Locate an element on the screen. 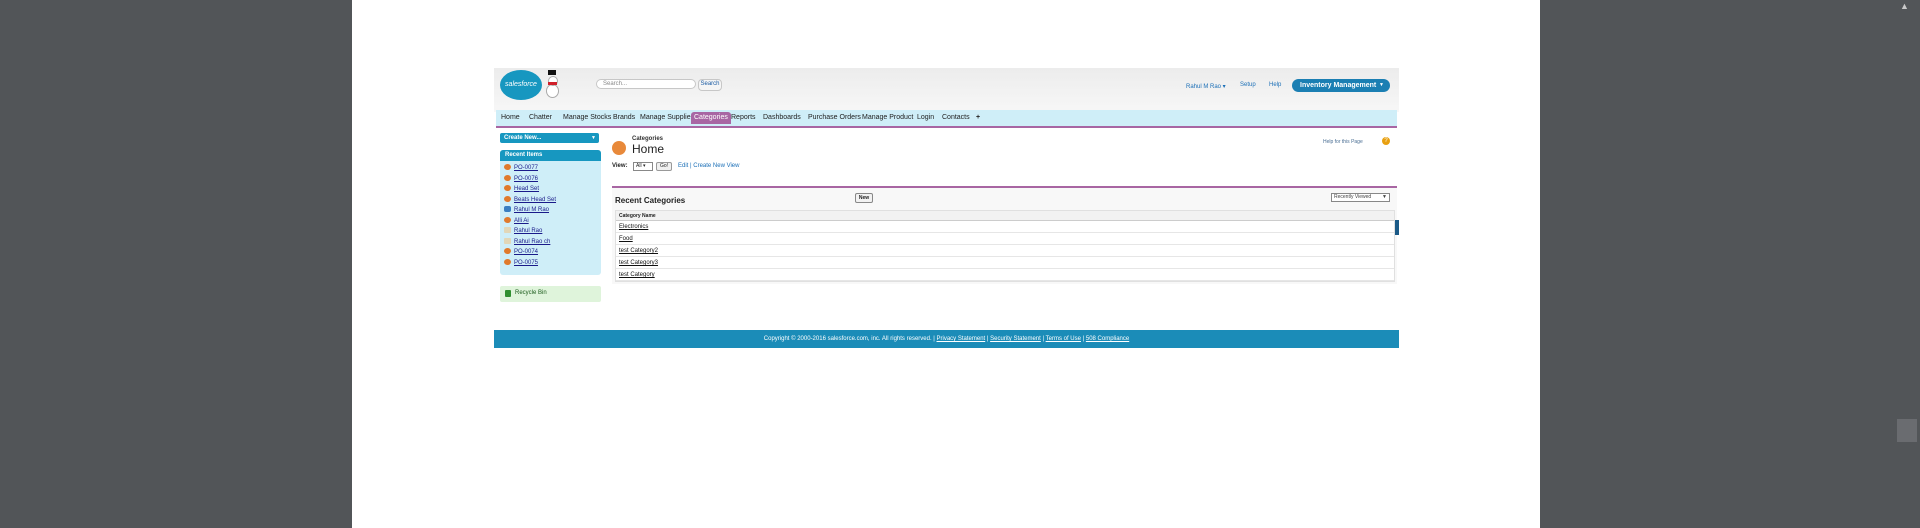  recent-item: PO-0076 is located at coordinates (521, 178).